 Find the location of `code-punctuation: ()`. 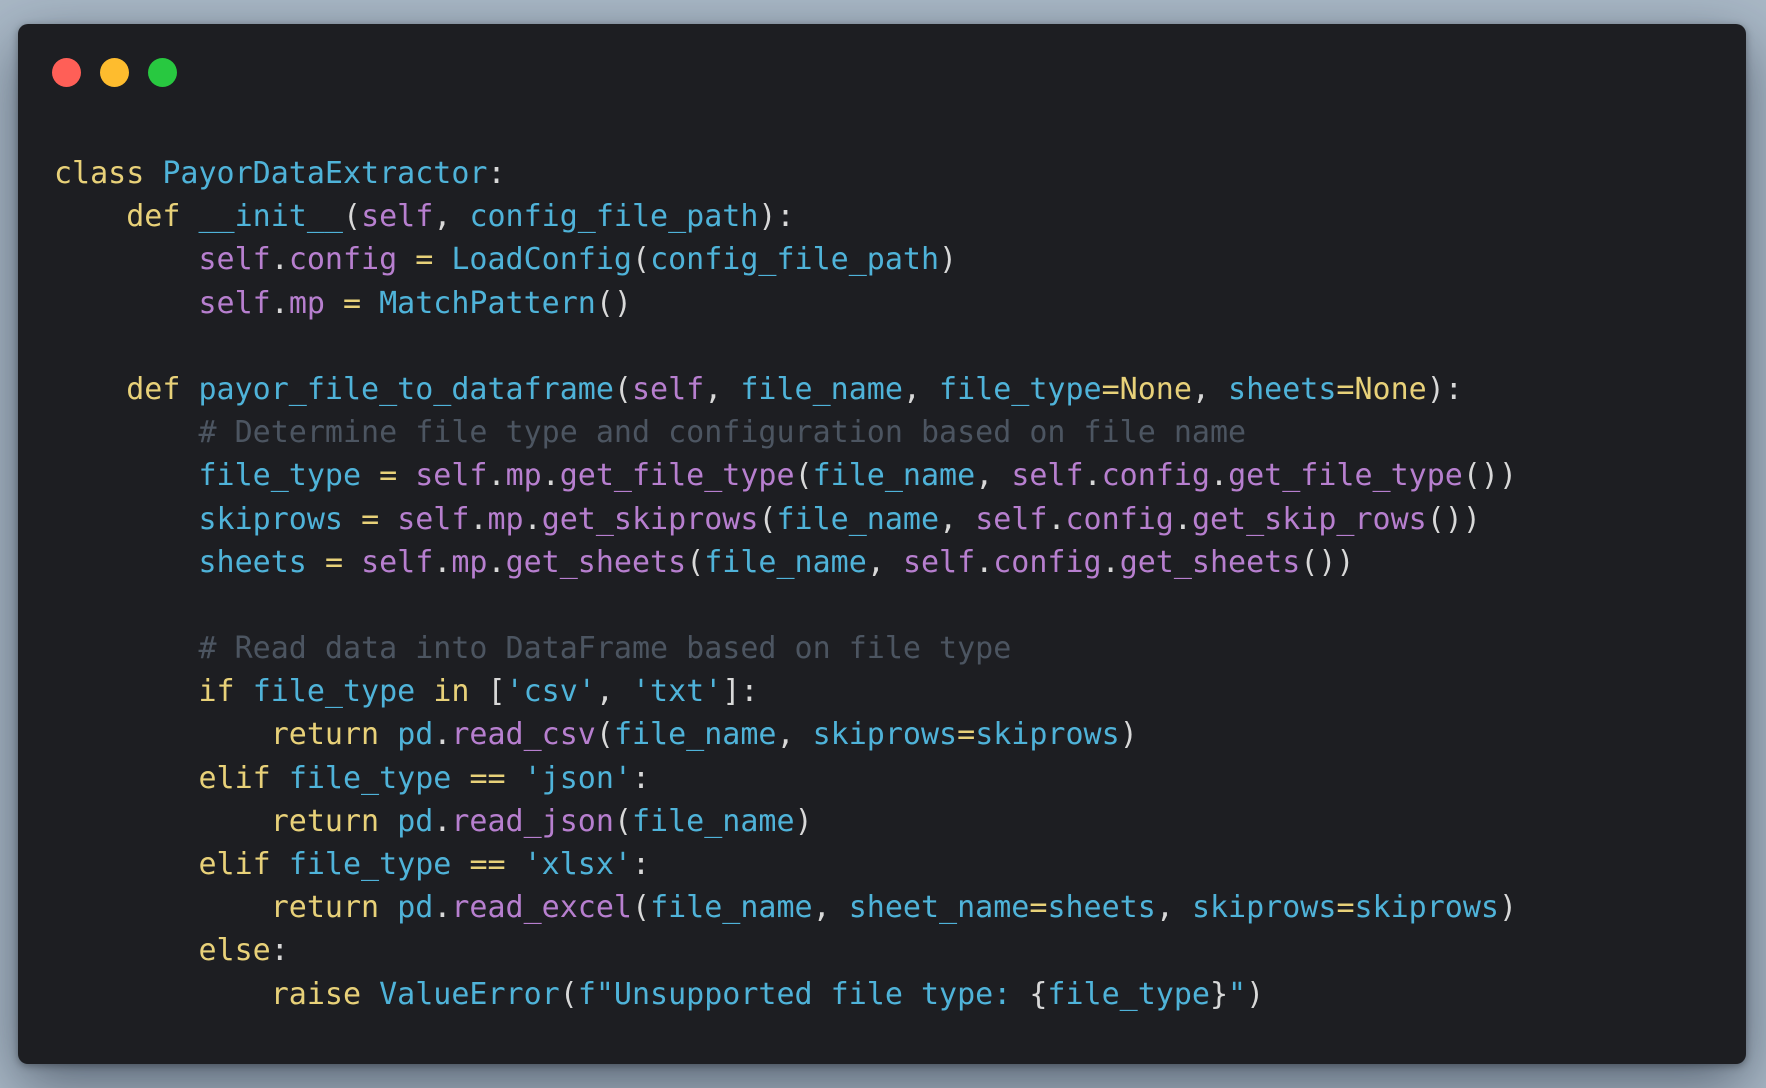

code-punctuation: () is located at coordinates (613, 303).